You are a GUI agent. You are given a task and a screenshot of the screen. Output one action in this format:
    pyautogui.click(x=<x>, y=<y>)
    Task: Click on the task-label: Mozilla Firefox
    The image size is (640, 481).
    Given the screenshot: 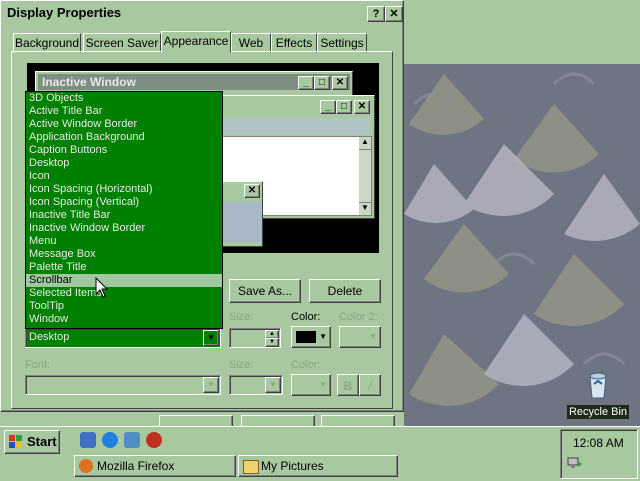 What is the action you would take?
    pyautogui.click(x=136, y=466)
    